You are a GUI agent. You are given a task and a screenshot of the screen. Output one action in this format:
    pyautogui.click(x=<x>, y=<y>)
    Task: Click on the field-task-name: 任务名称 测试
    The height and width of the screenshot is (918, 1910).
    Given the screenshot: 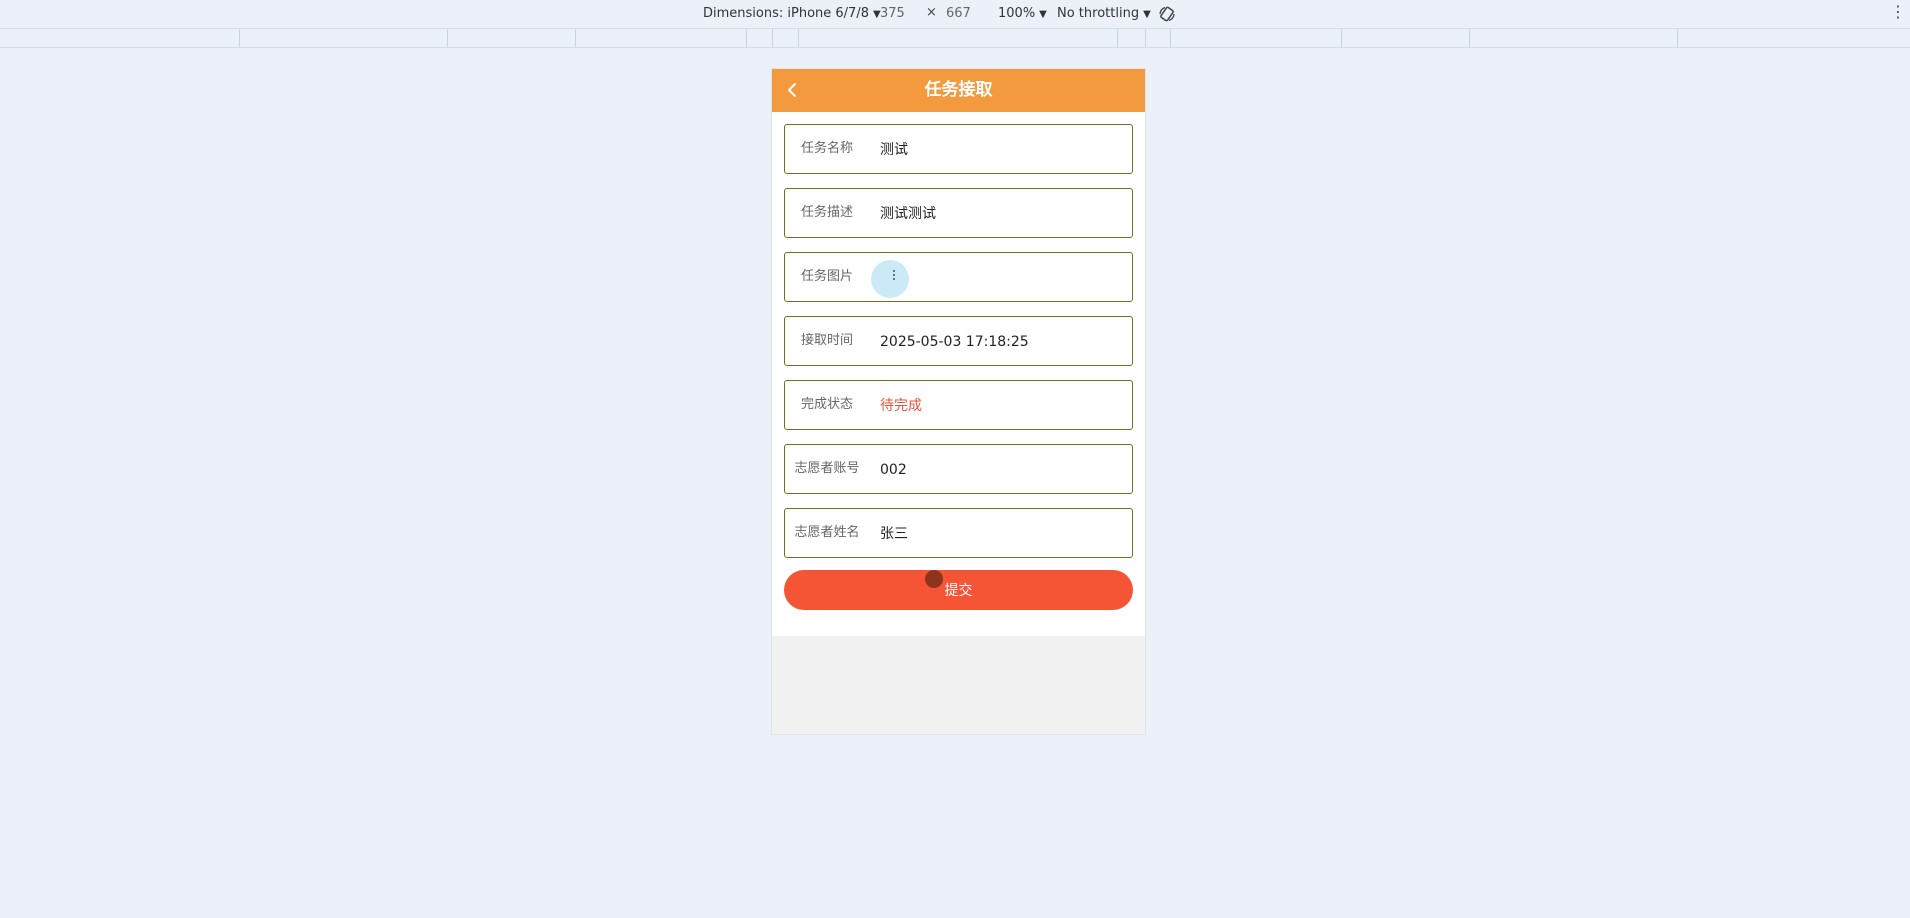 What is the action you would take?
    pyautogui.click(x=958, y=149)
    